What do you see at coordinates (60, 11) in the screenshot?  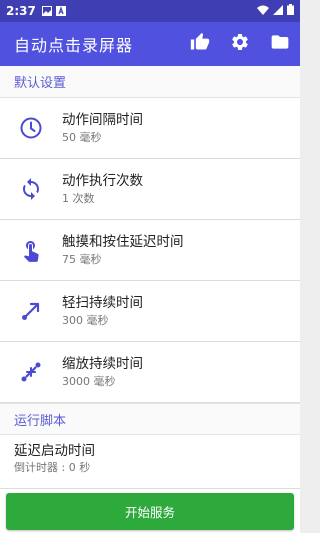 I see `notification-a-icon` at bounding box center [60, 11].